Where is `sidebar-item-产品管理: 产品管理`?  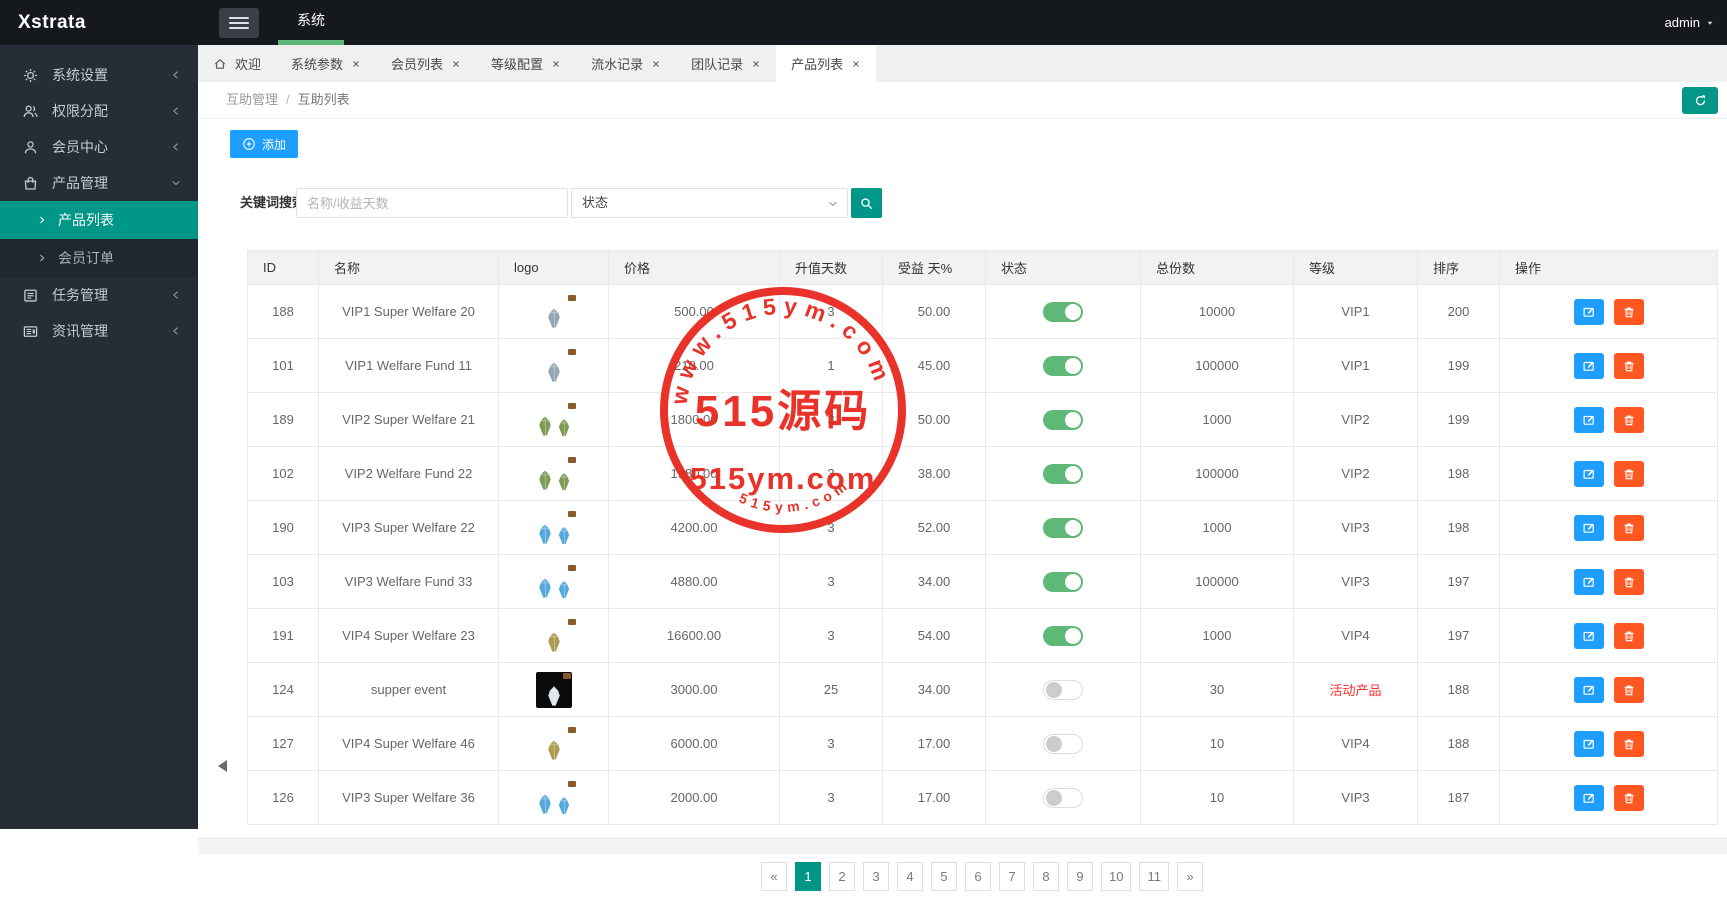 sidebar-item-产品管理: 产品管理 is located at coordinates (99, 183).